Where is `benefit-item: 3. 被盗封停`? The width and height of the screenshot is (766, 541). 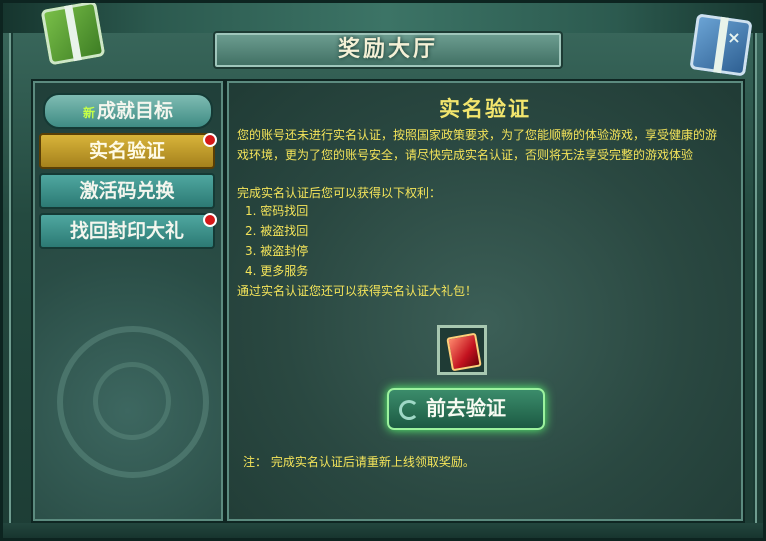 benefit-item: 3. 被盗封停 is located at coordinates (277, 251).